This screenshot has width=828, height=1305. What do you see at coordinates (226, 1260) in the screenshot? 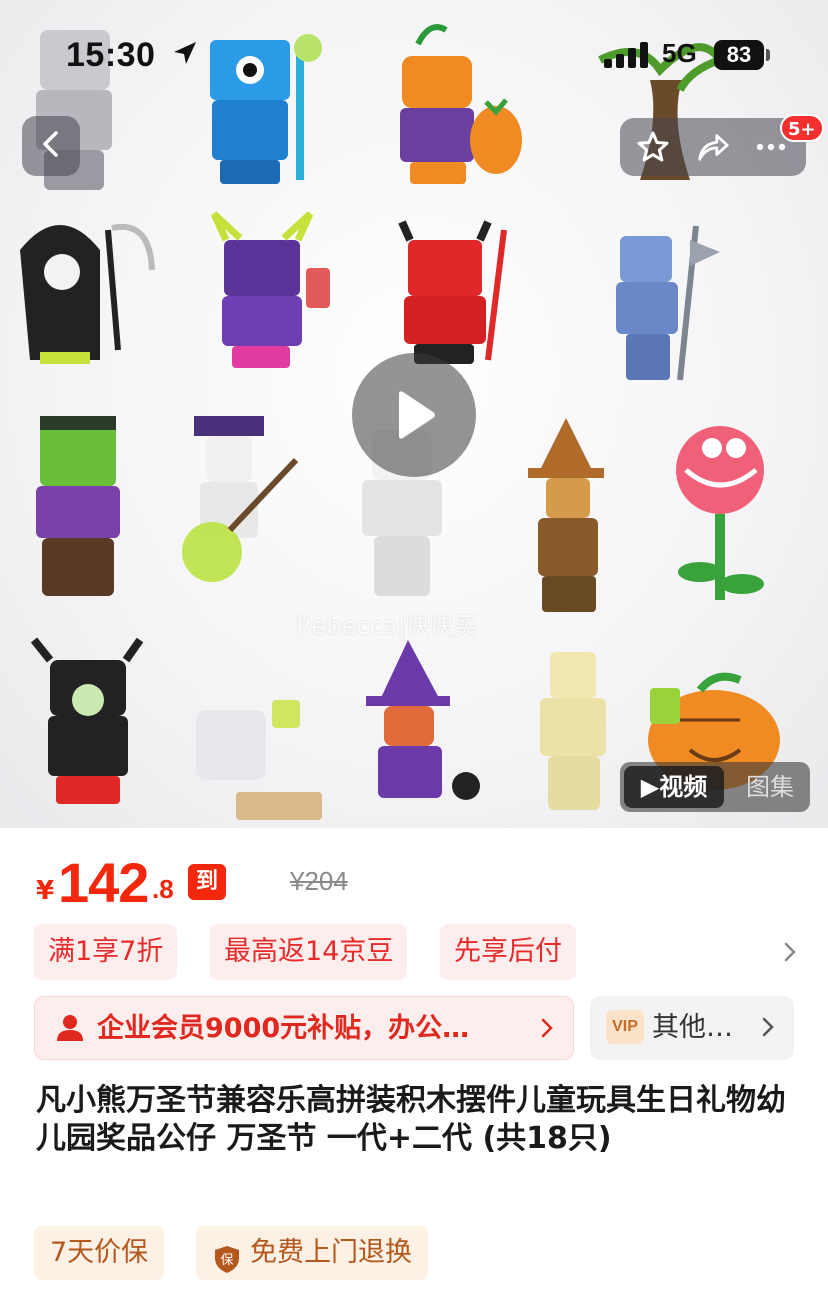
I see `shield-icon-text: 保` at bounding box center [226, 1260].